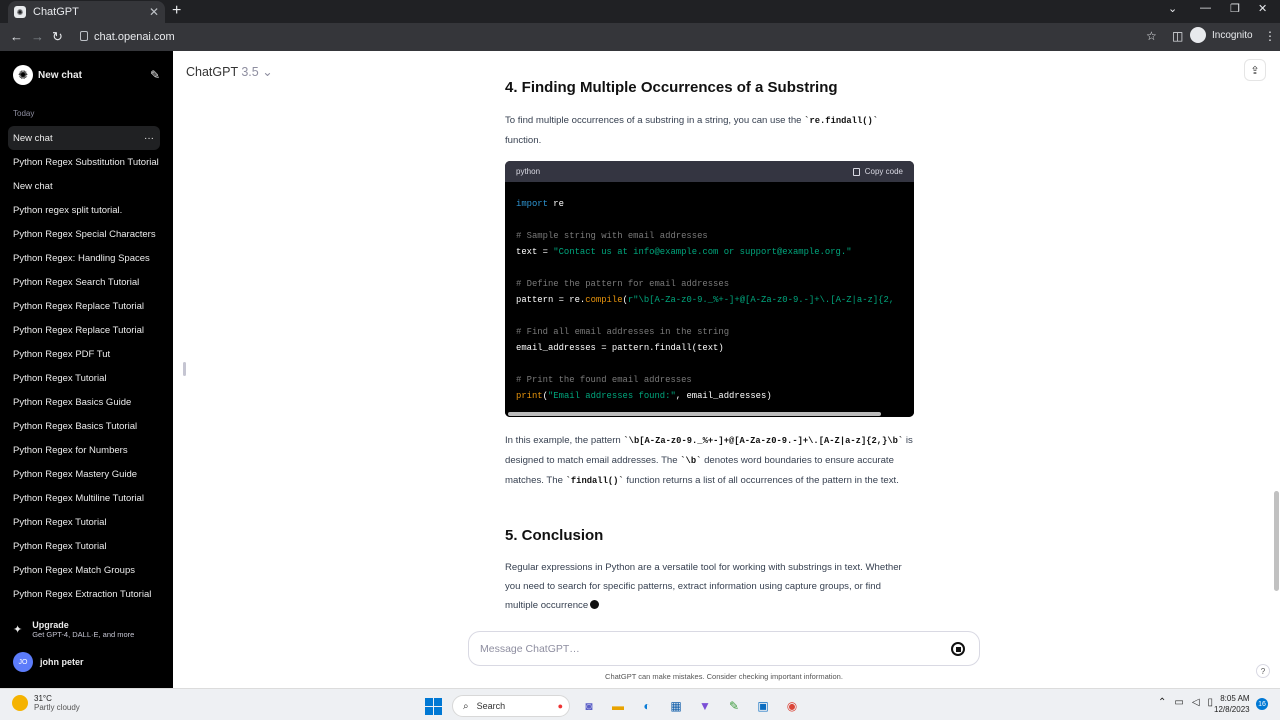 The image size is (1280, 720). I want to click on taskbar-apps: ⌕ Search ● ◙ ▬ ◐ ▦ ▼ ✎ ▣ ◉, so click(617, 706).